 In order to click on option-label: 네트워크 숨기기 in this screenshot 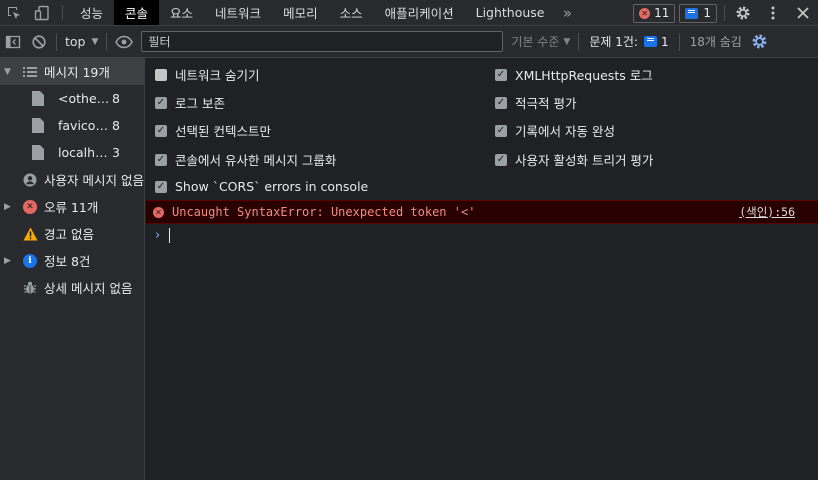, I will do `click(217, 75)`.